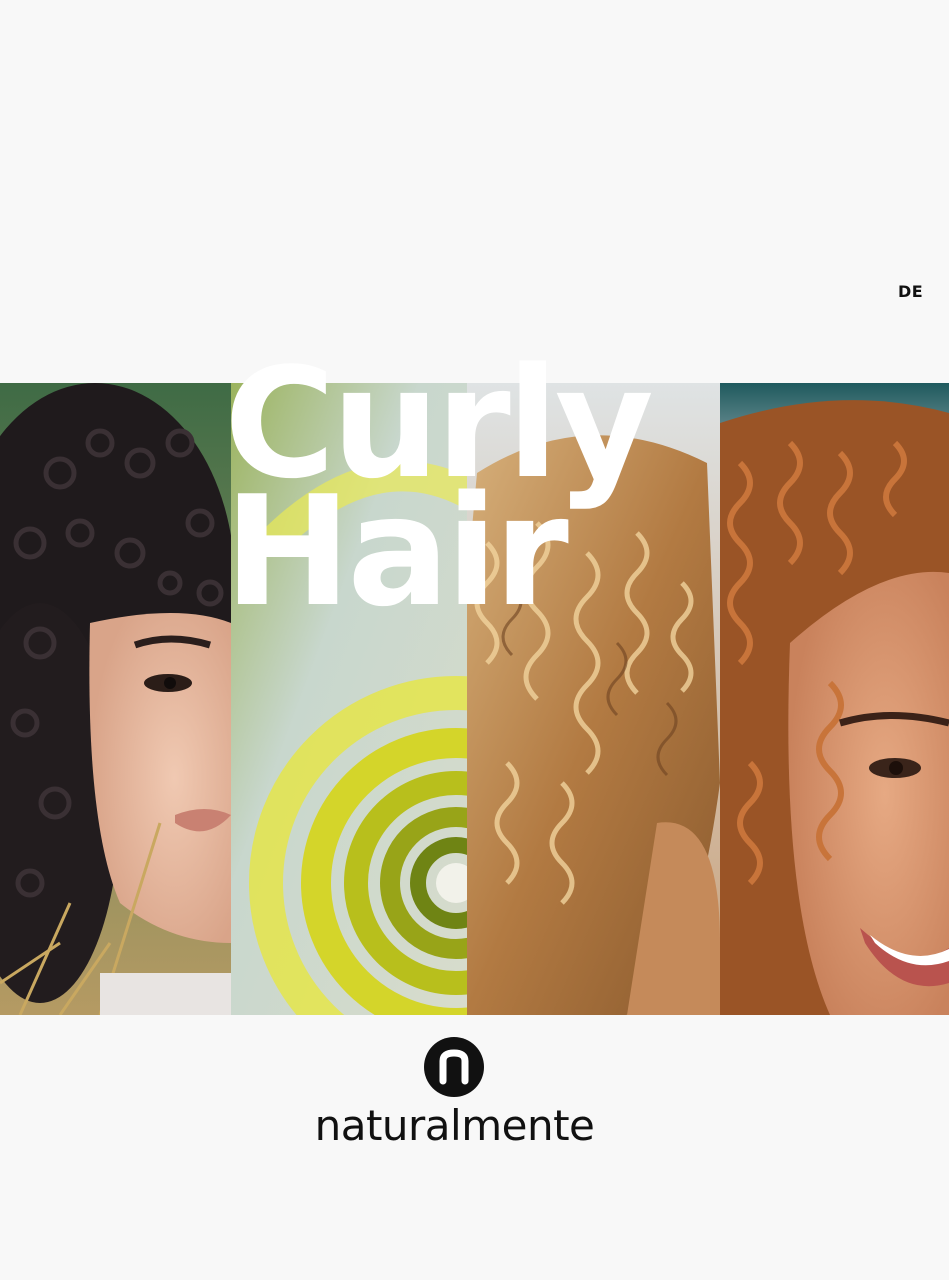  Describe the element at coordinates (454, 1125) in the screenshot. I see `brand-wordmark: naturalmente` at that location.